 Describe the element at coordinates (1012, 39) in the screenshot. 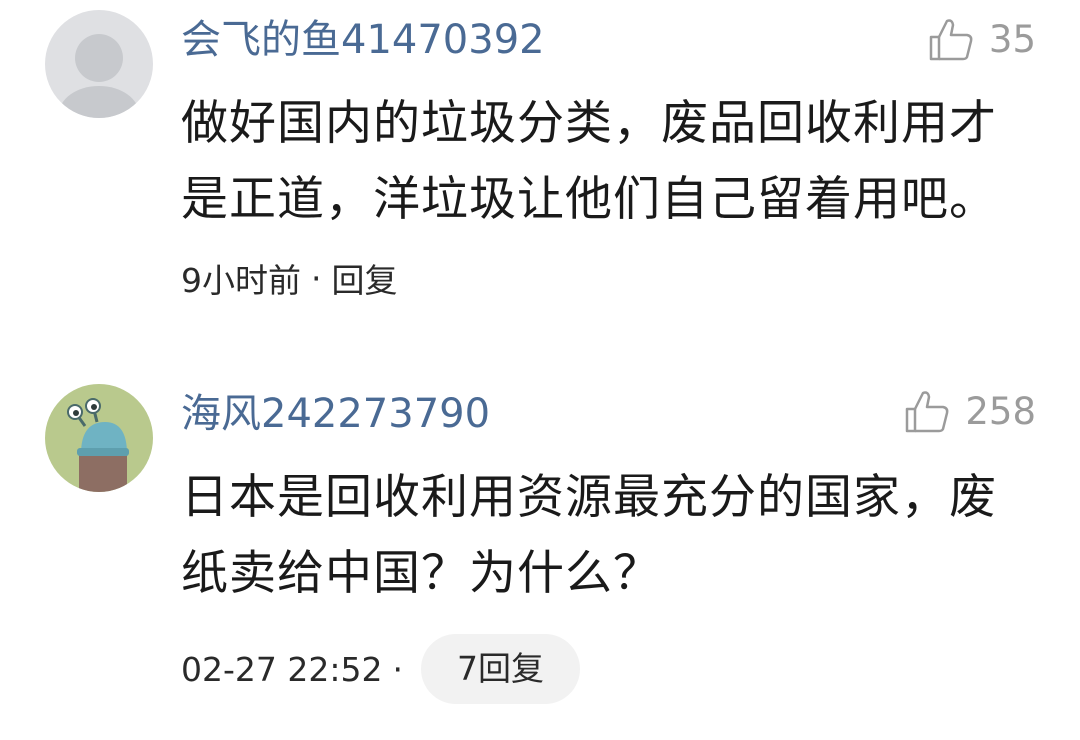

I see `like-count: 35` at that location.